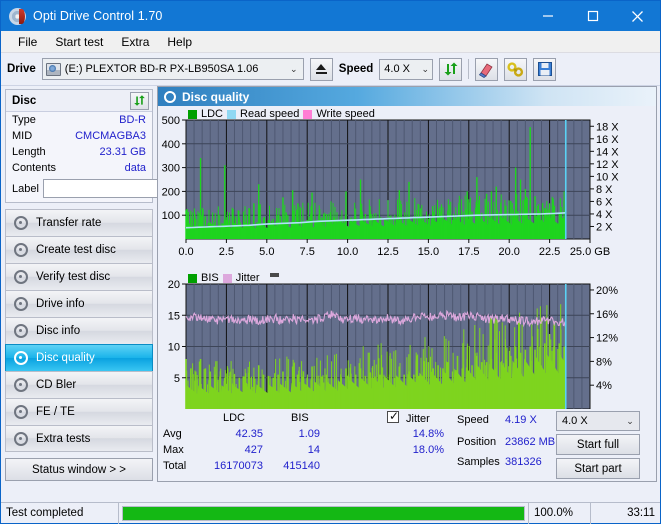  I want to click on y-axis-tick-label: 400, so click(171, 145).